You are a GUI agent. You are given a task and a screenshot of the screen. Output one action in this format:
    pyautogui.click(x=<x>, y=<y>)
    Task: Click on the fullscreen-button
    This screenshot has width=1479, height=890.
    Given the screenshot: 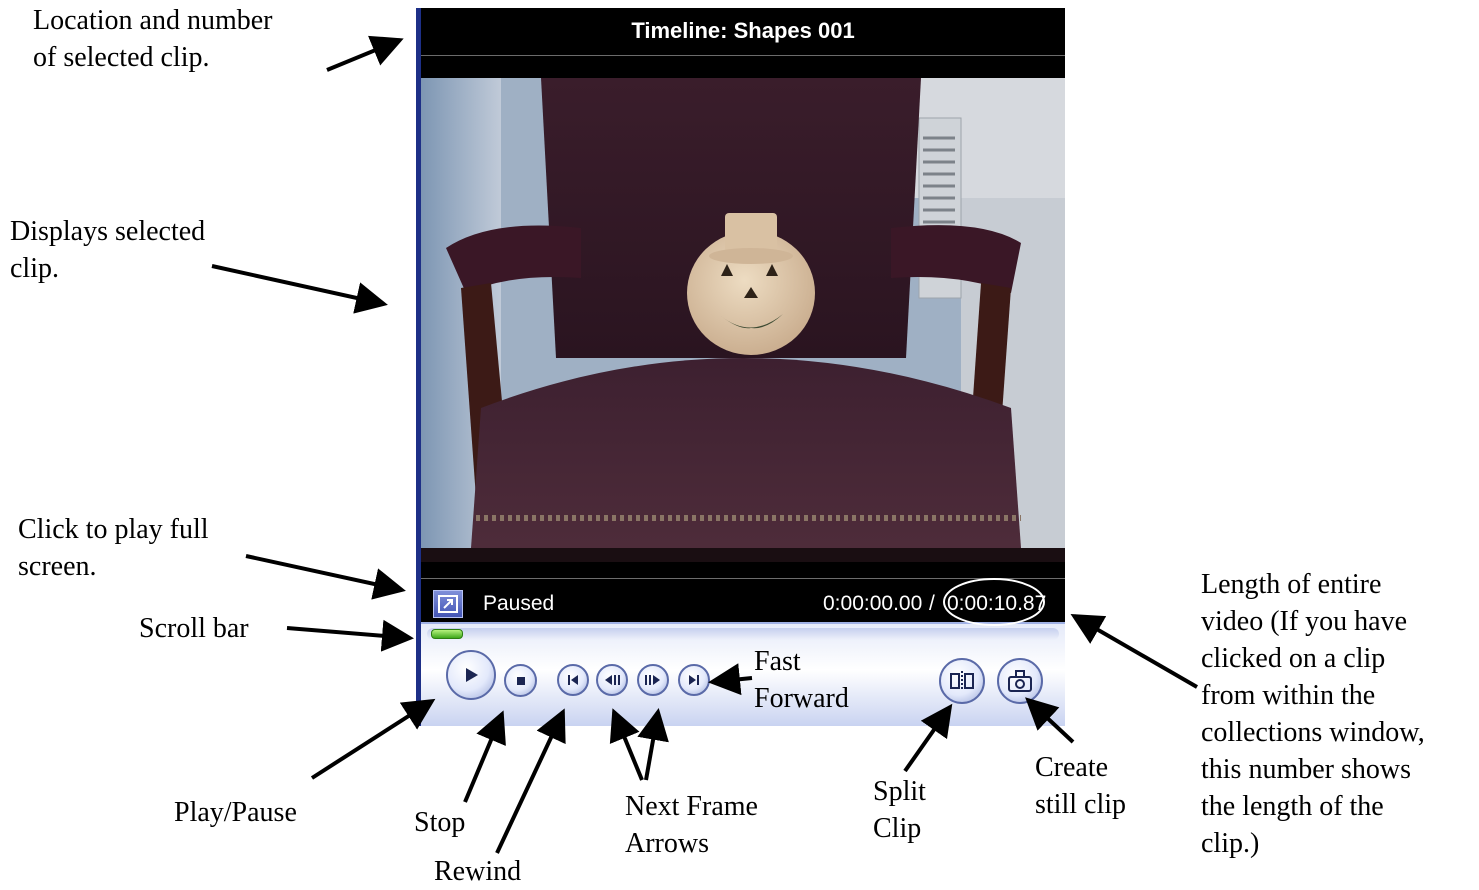 What is the action you would take?
    pyautogui.click(x=448, y=604)
    